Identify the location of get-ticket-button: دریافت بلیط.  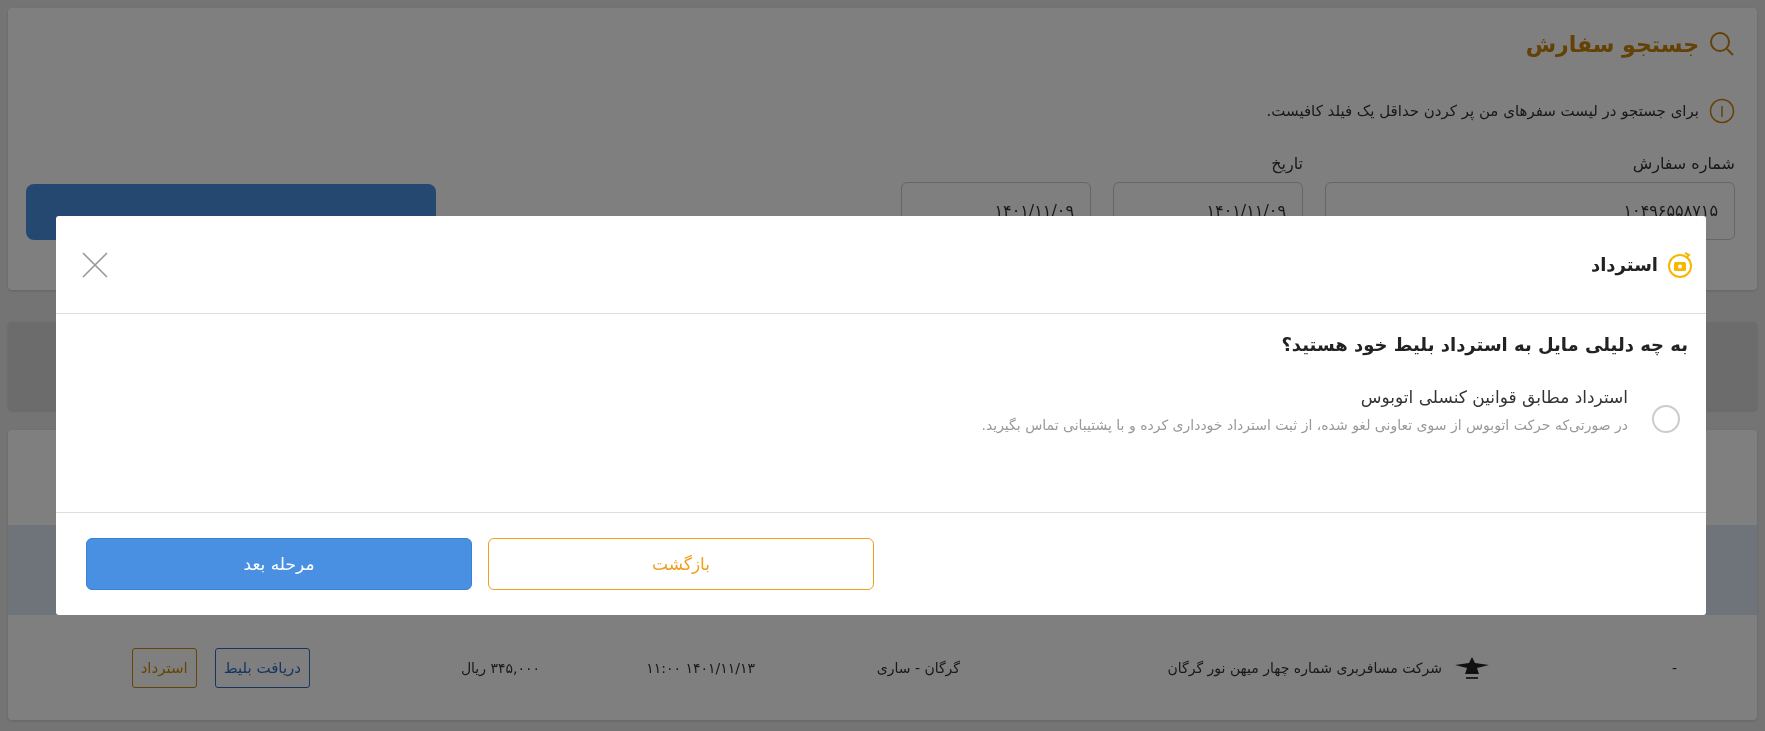
(262, 667).